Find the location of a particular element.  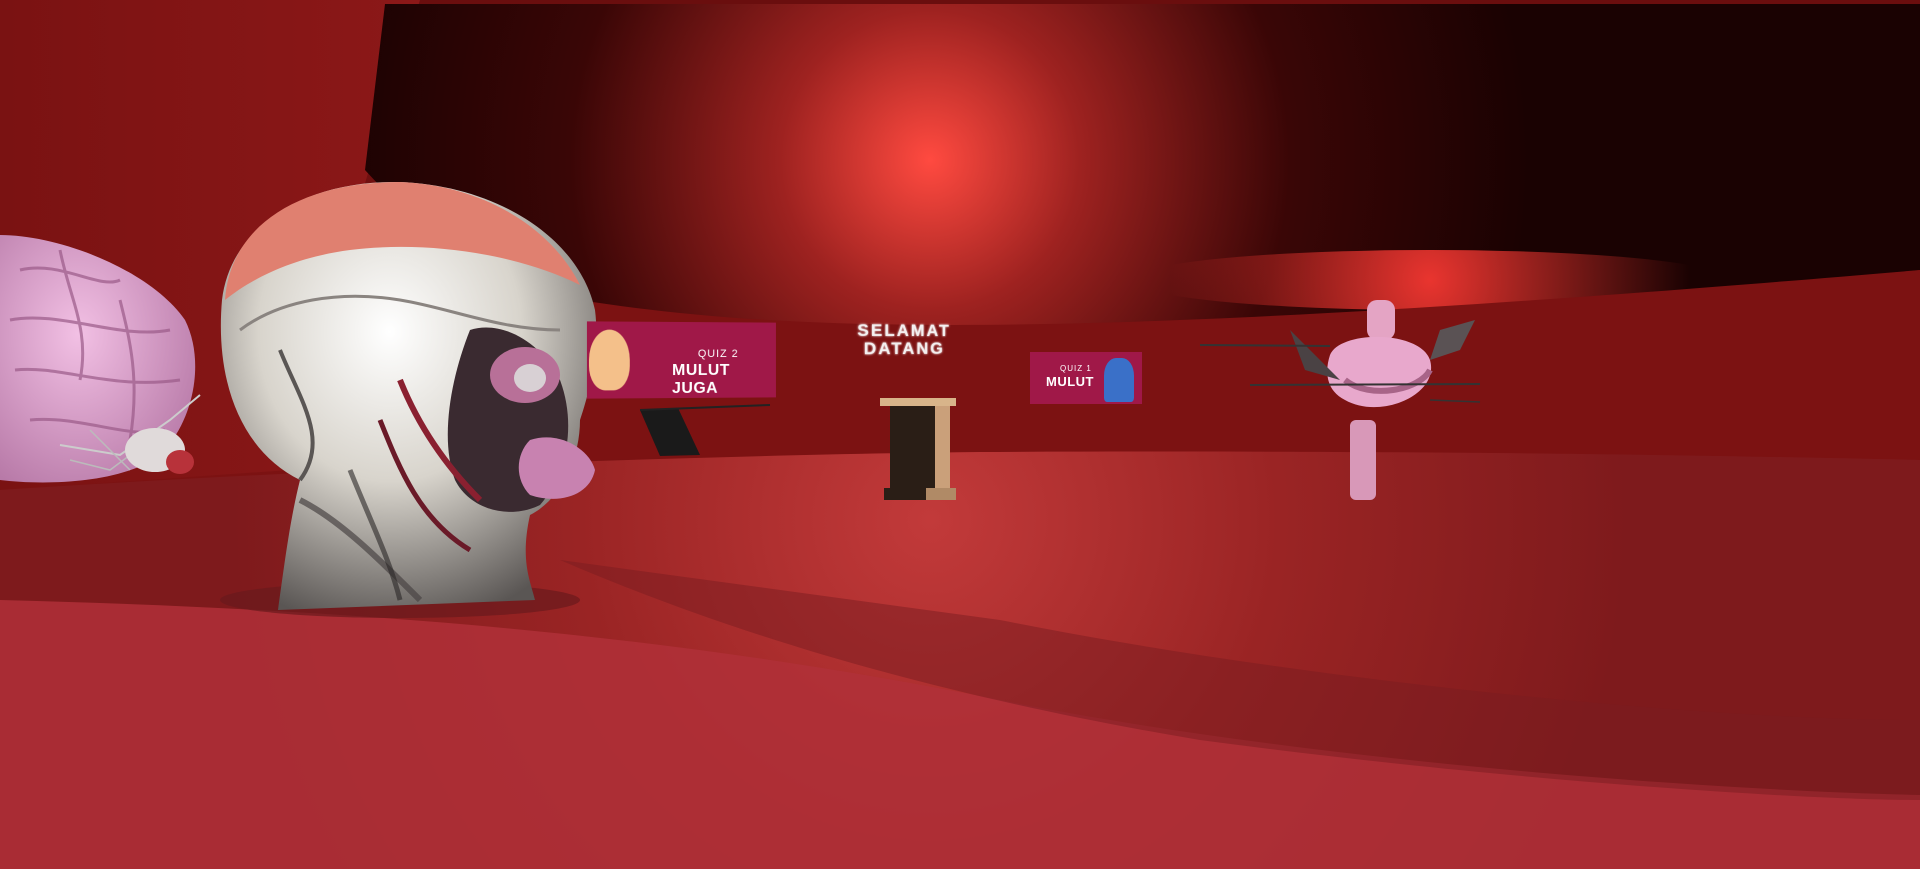

quiz-board-2: QUIZ 2 MULUT JUGA is located at coordinates (681, 360).